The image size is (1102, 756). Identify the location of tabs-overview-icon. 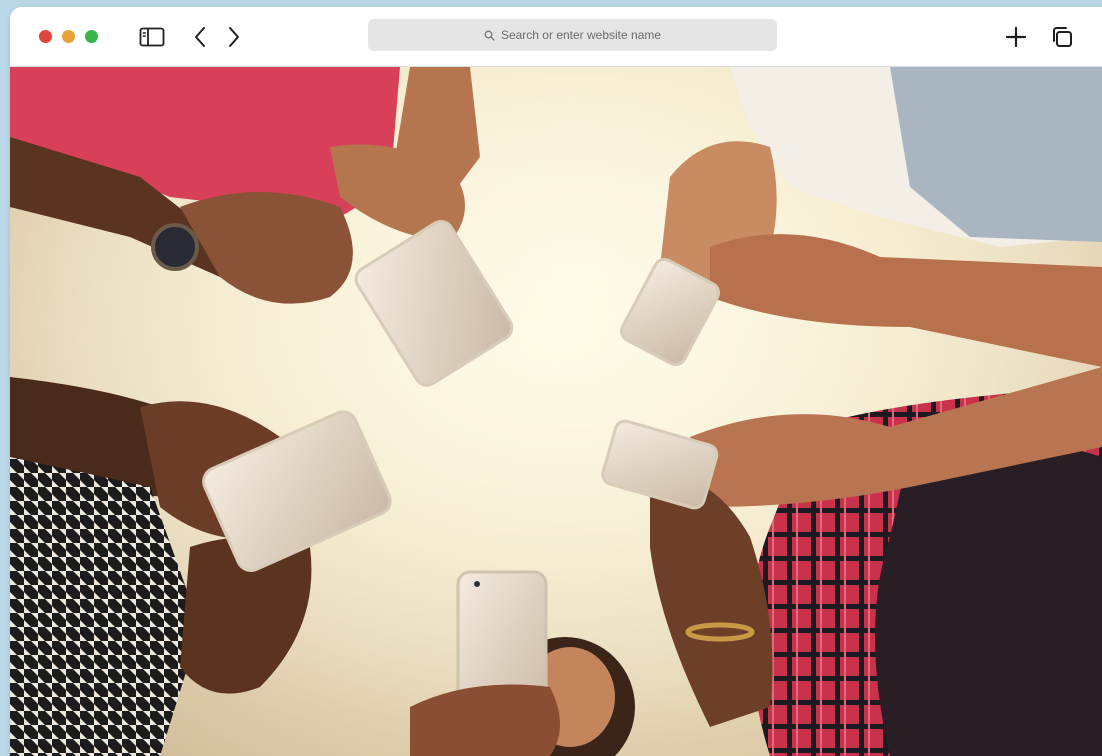
(1062, 37).